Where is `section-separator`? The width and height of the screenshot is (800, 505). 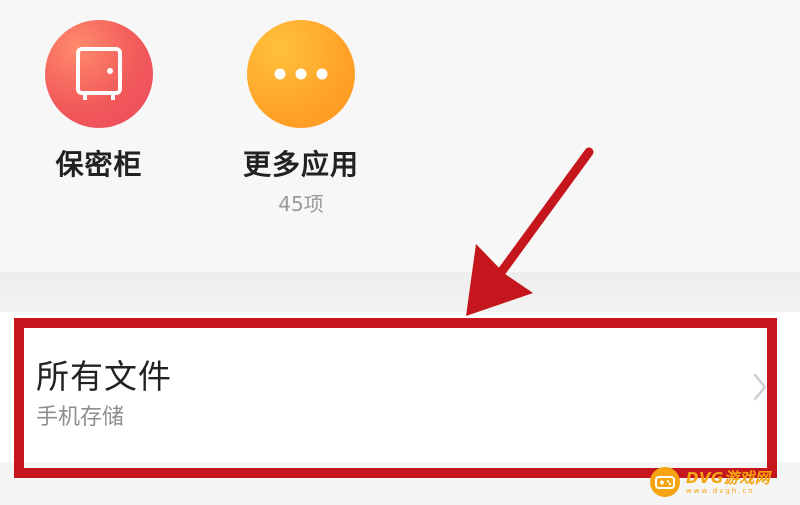 section-separator is located at coordinates (400, 292).